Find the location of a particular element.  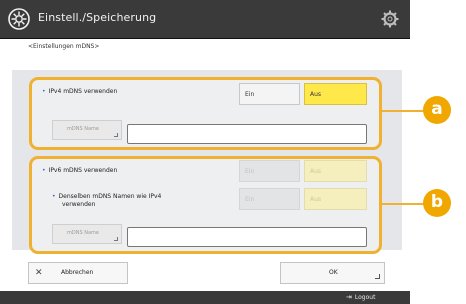

same-name-label: • Denselben mDNS Namen wie IPv4 is located at coordinates (107, 196).